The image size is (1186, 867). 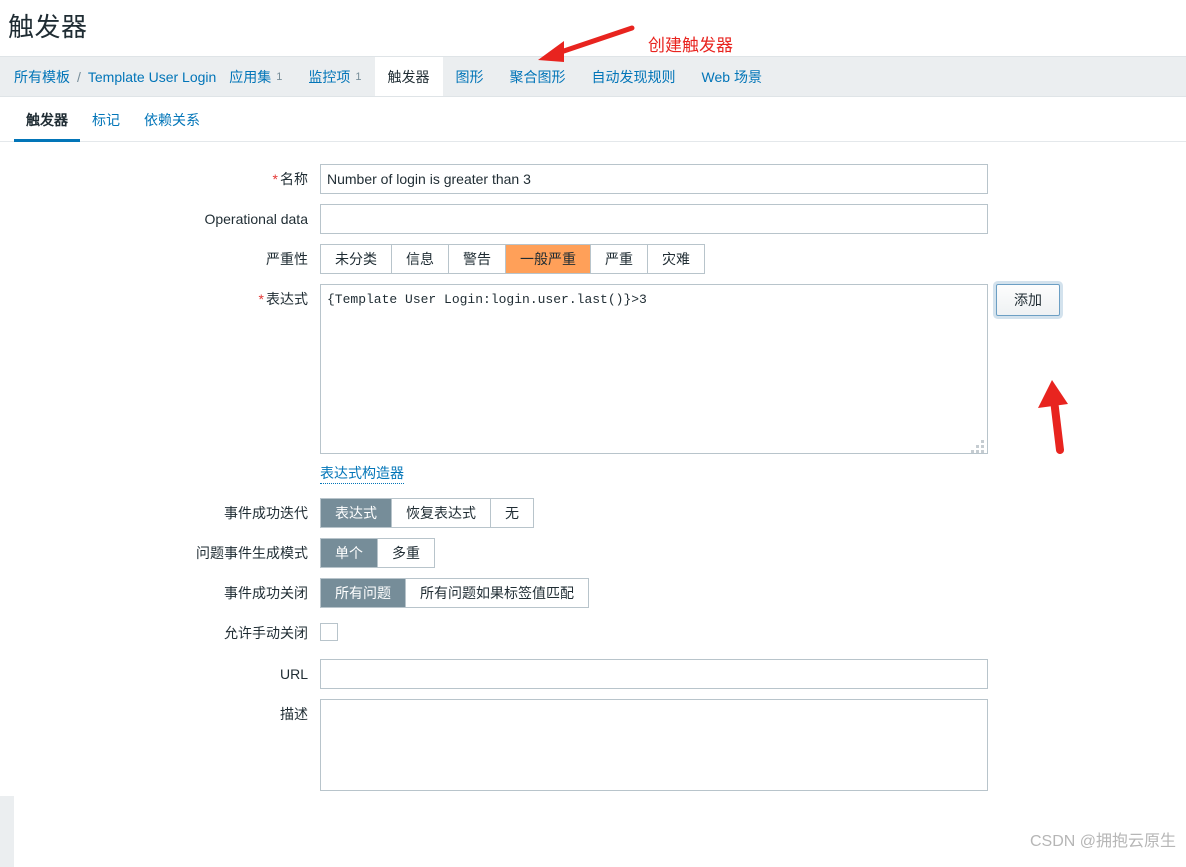 I want to click on nav-item-applications: 应用集 1, so click(x=255, y=76).